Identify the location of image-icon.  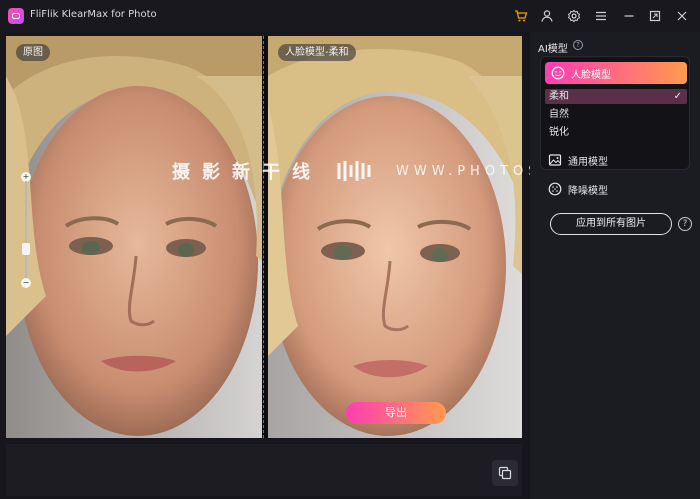
(555, 160).